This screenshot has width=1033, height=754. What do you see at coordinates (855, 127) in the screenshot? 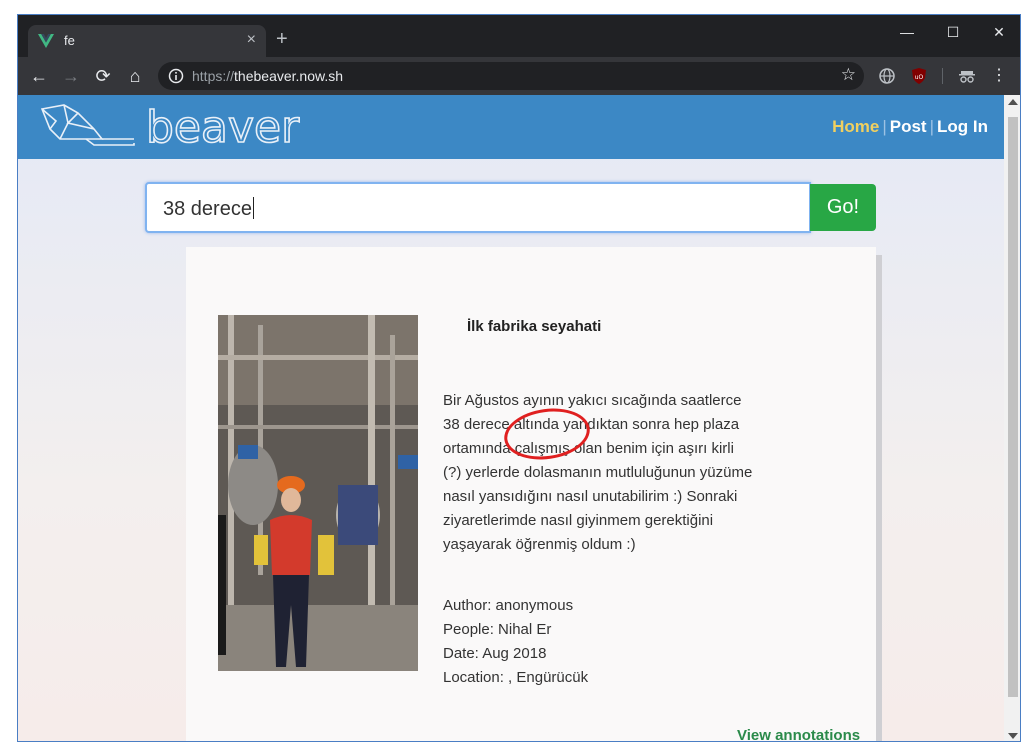
I see `nav-home-link: Home` at bounding box center [855, 127].